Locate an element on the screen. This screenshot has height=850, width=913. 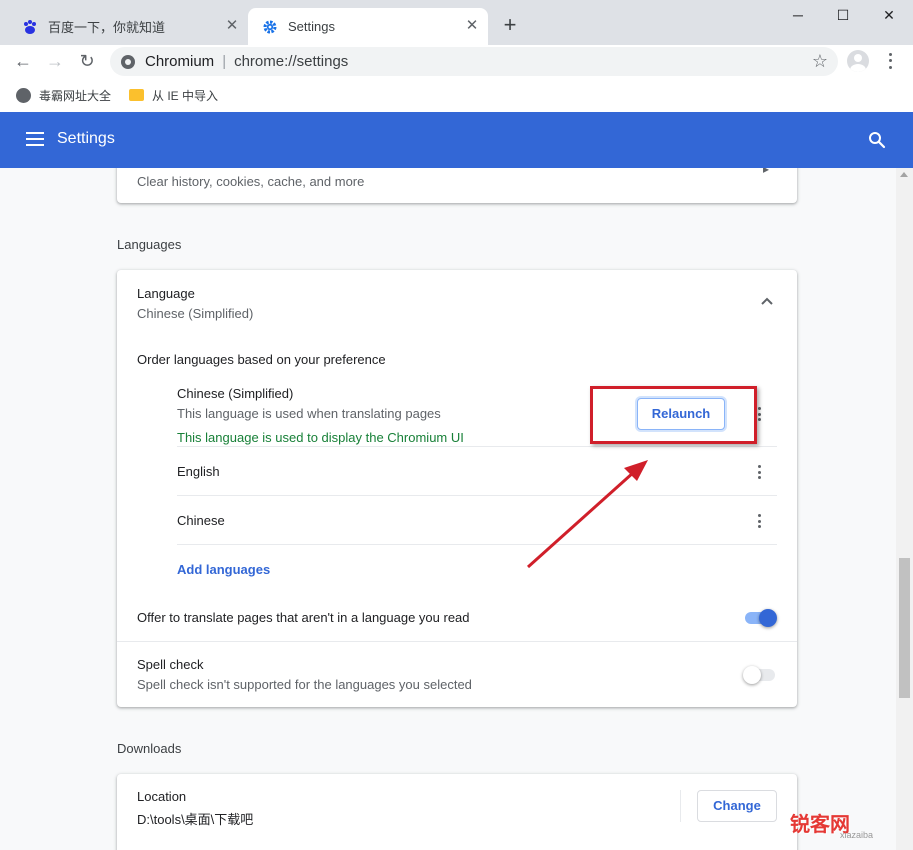
location-label: Location is located at coordinates (162, 796).